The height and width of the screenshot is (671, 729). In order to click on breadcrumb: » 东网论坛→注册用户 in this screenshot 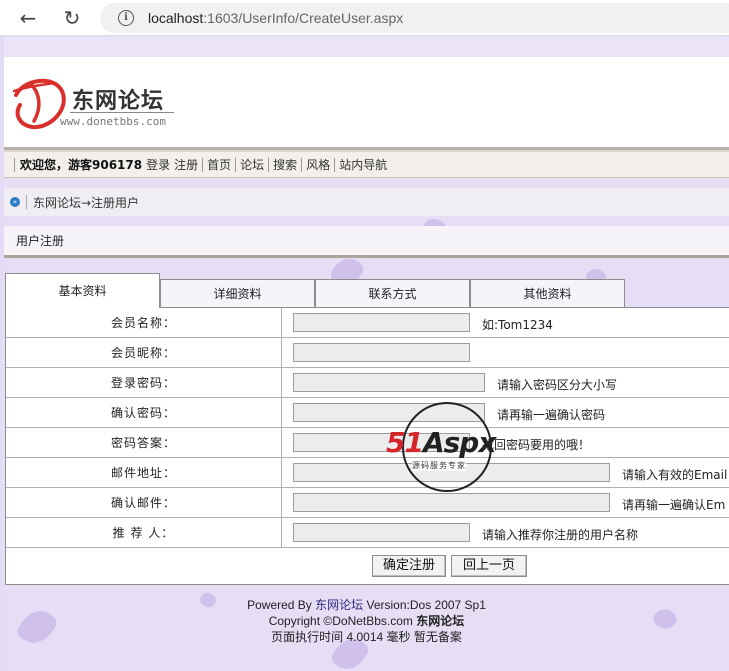, I will do `click(366, 202)`.